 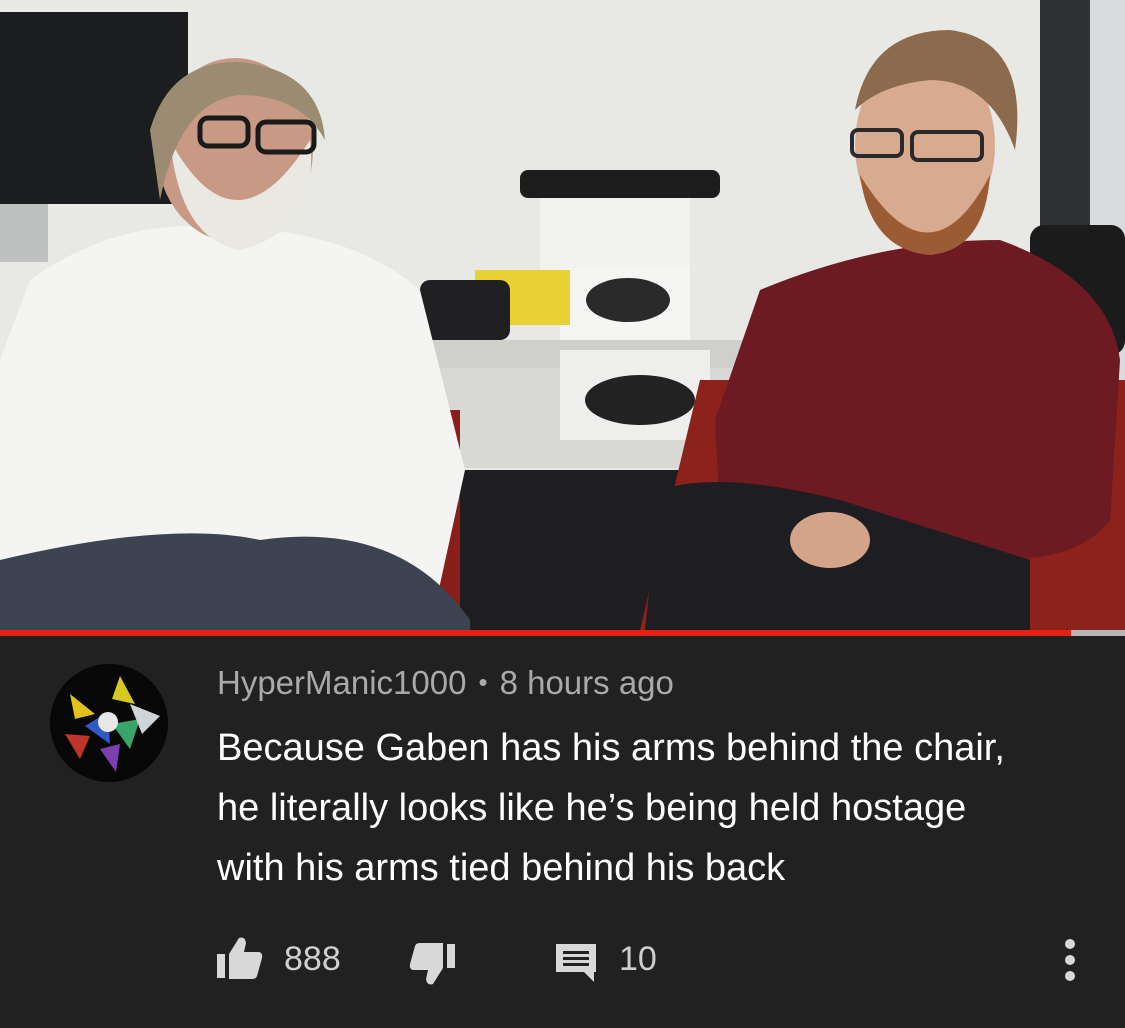 I want to click on comment-meta: HyperManic1000 • 8 hours ago, so click(x=445, y=683).